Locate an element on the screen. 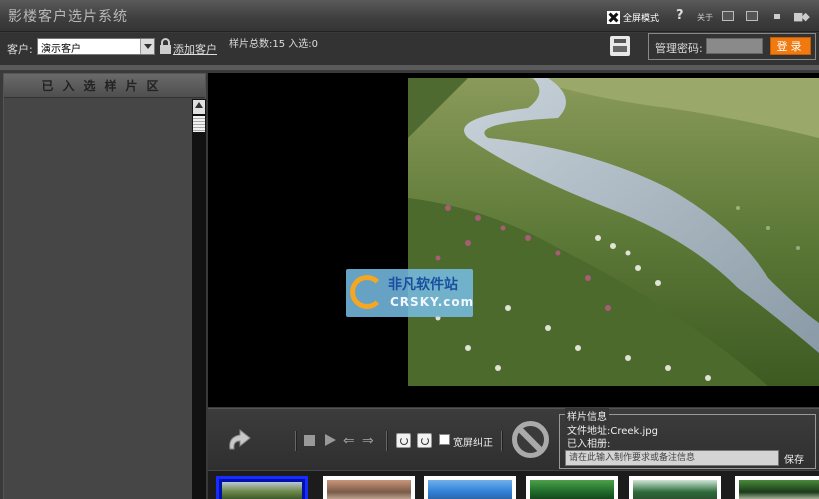 The image size is (819, 499). about-button: 关于 is located at coordinates (705, 17).